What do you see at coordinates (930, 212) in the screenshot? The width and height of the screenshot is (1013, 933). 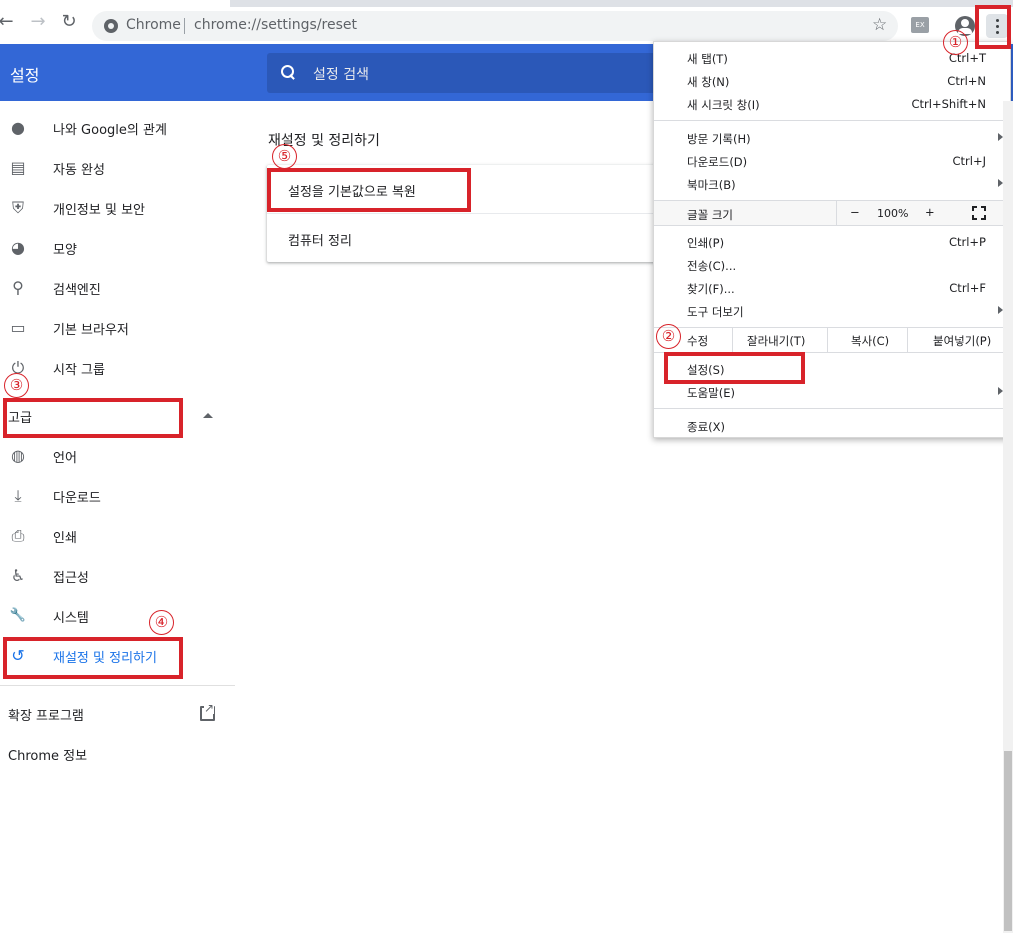 I see `zoom-in-button: +` at bounding box center [930, 212].